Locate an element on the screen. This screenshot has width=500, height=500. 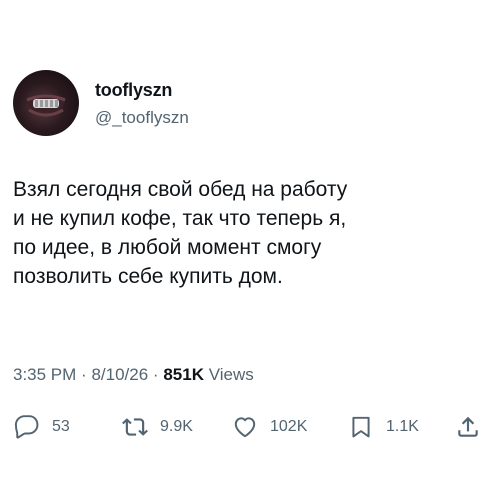
share-button is located at coordinates (468, 427).